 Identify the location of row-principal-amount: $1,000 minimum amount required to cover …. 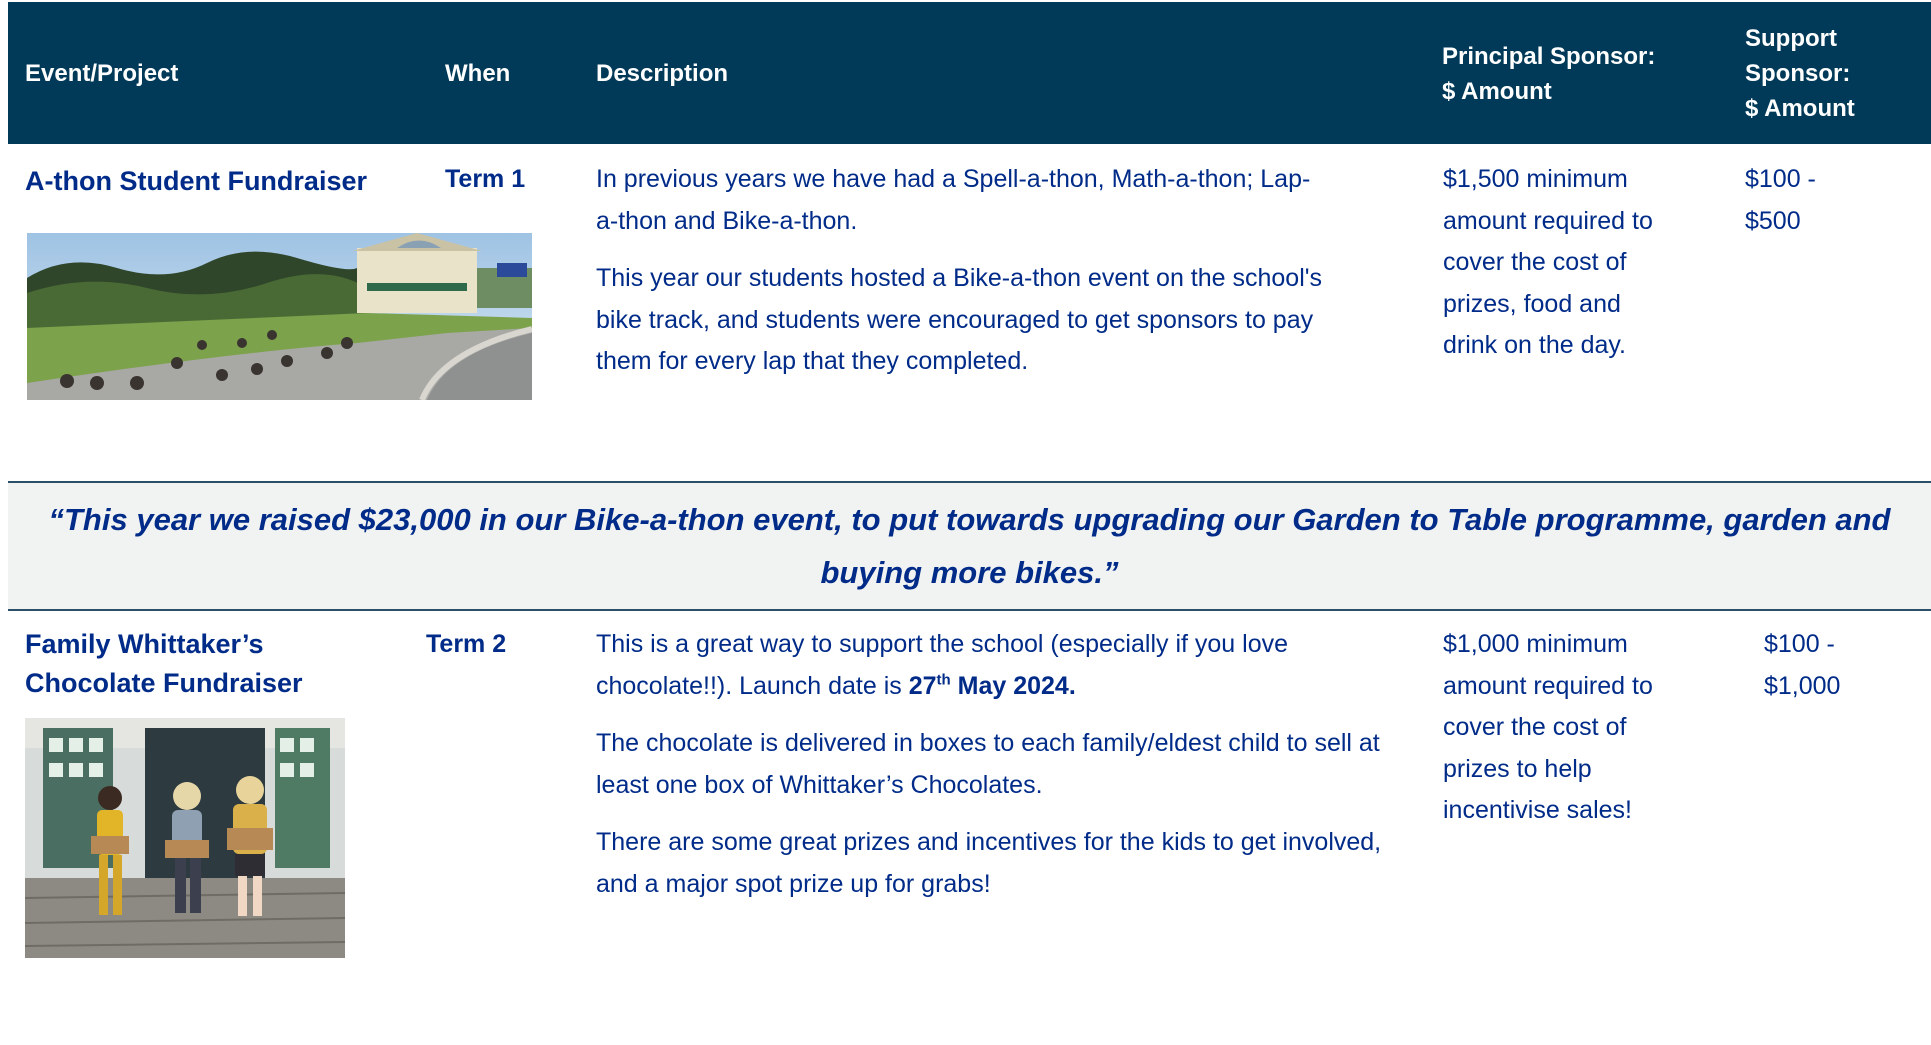
(1548, 727).